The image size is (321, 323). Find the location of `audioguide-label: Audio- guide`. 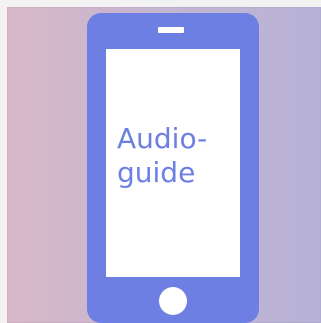

audioguide-label: Audio- guide is located at coordinates (162, 155).